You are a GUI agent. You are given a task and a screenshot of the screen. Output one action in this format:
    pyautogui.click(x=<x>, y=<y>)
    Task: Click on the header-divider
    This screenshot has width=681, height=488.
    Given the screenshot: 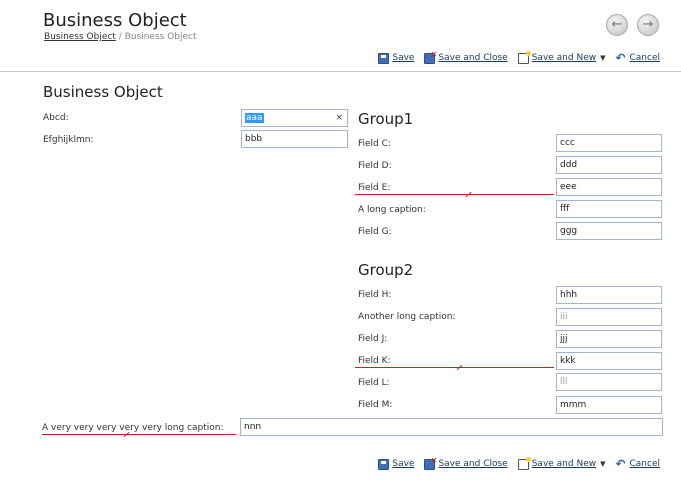 What is the action you would take?
    pyautogui.click(x=340, y=71)
    